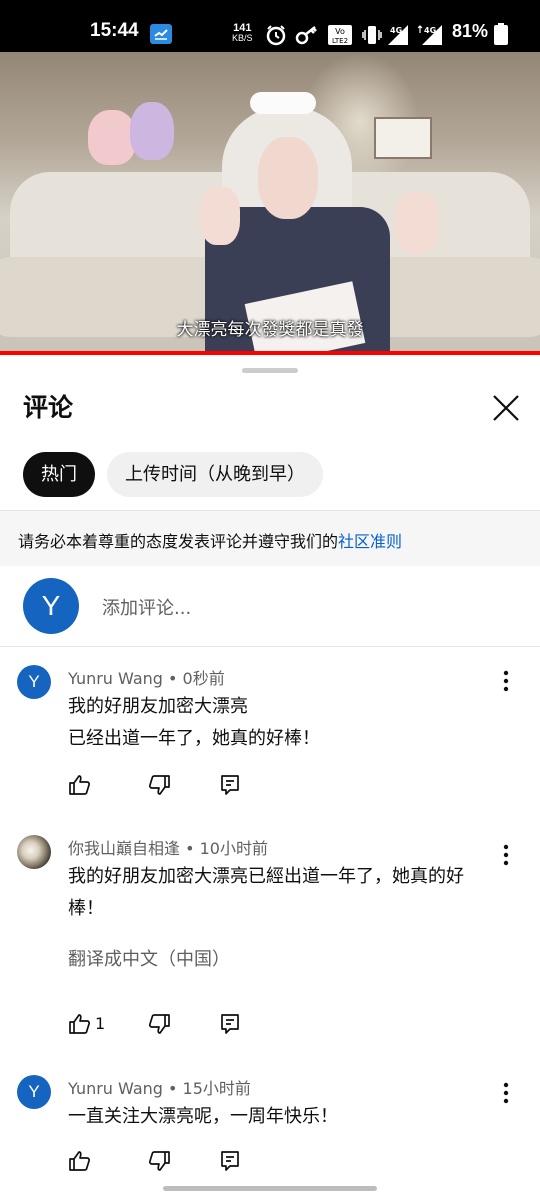 The height and width of the screenshot is (1200, 540). I want to click on status-bar: 15:44 141 KB/S Vo LTE2 4G 4G 81%, so click(270, 26).